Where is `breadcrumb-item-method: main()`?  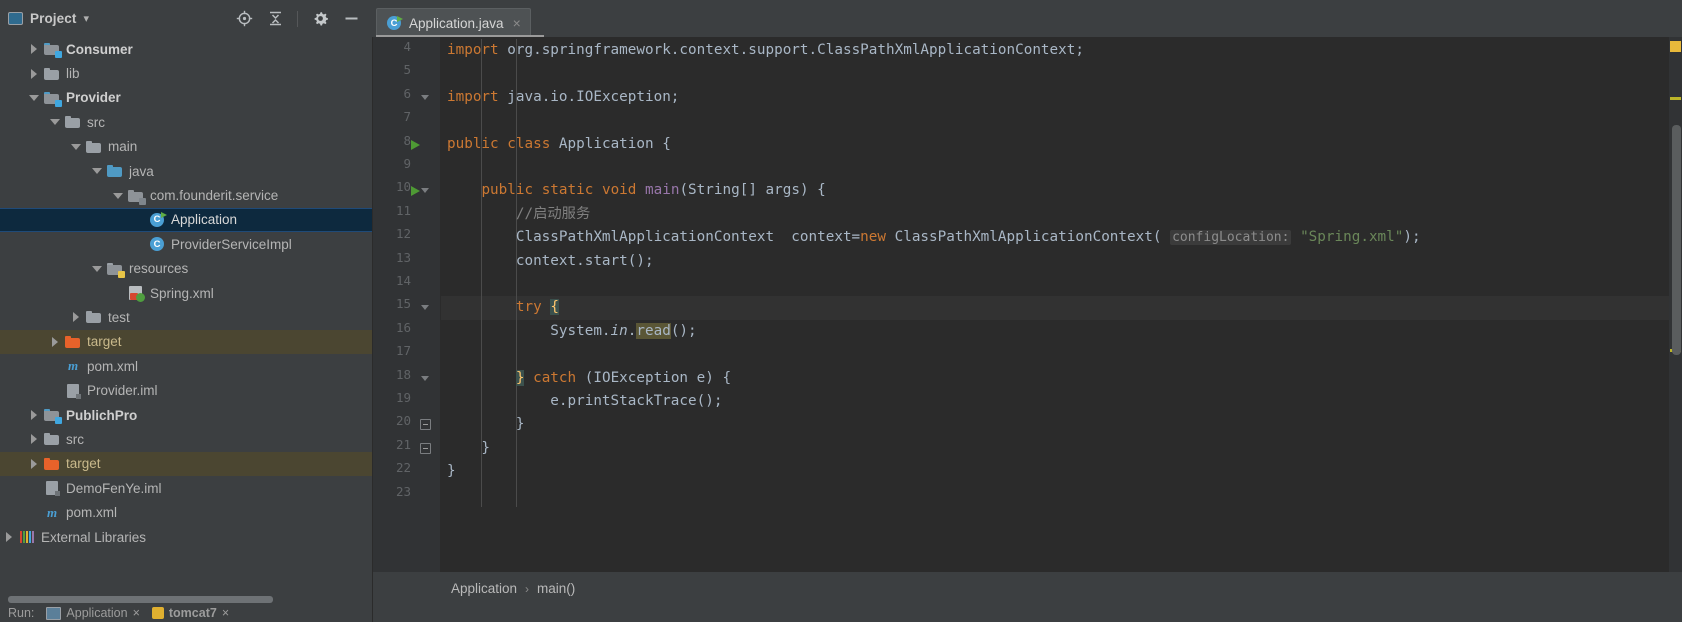
breadcrumb-item-method: main() is located at coordinates (556, 588).